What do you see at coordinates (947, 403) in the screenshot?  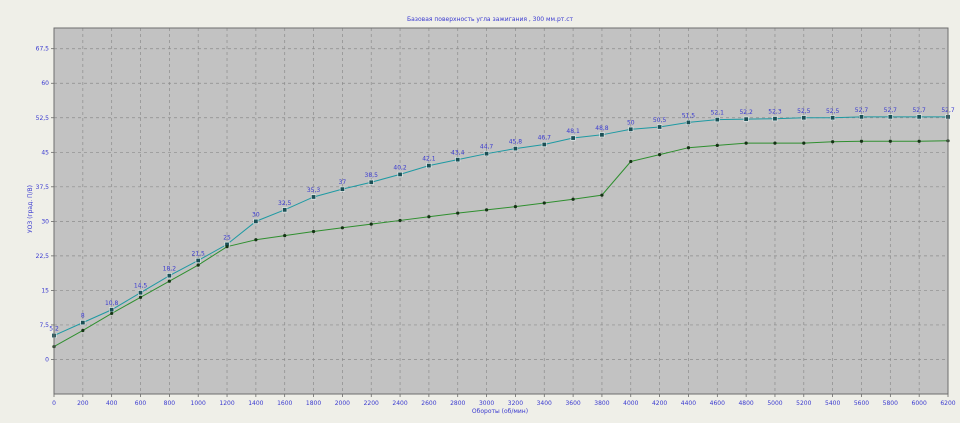 I see `x-tick-label: 6200` at bounding box center [947, 403].